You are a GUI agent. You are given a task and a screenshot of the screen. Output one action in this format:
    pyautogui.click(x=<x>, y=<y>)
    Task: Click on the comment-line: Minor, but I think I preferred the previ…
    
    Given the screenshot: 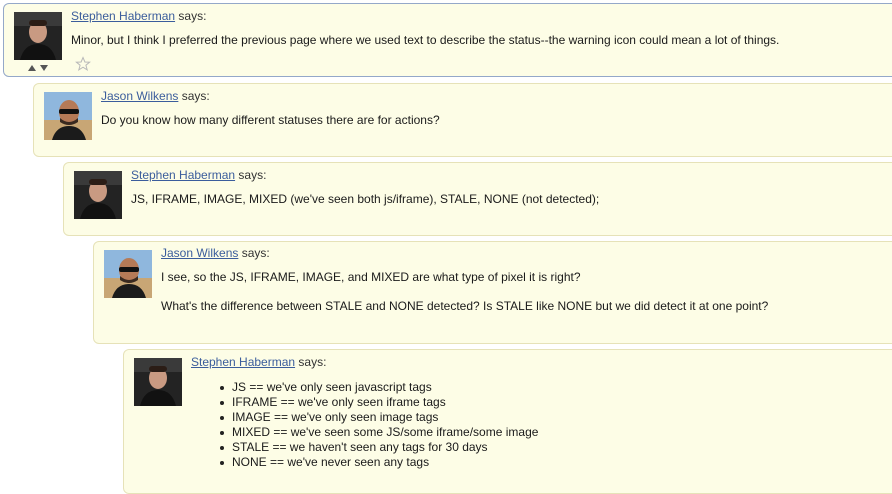 What is the action you would take?
    pyautogui.click(x=425, y=40)
    